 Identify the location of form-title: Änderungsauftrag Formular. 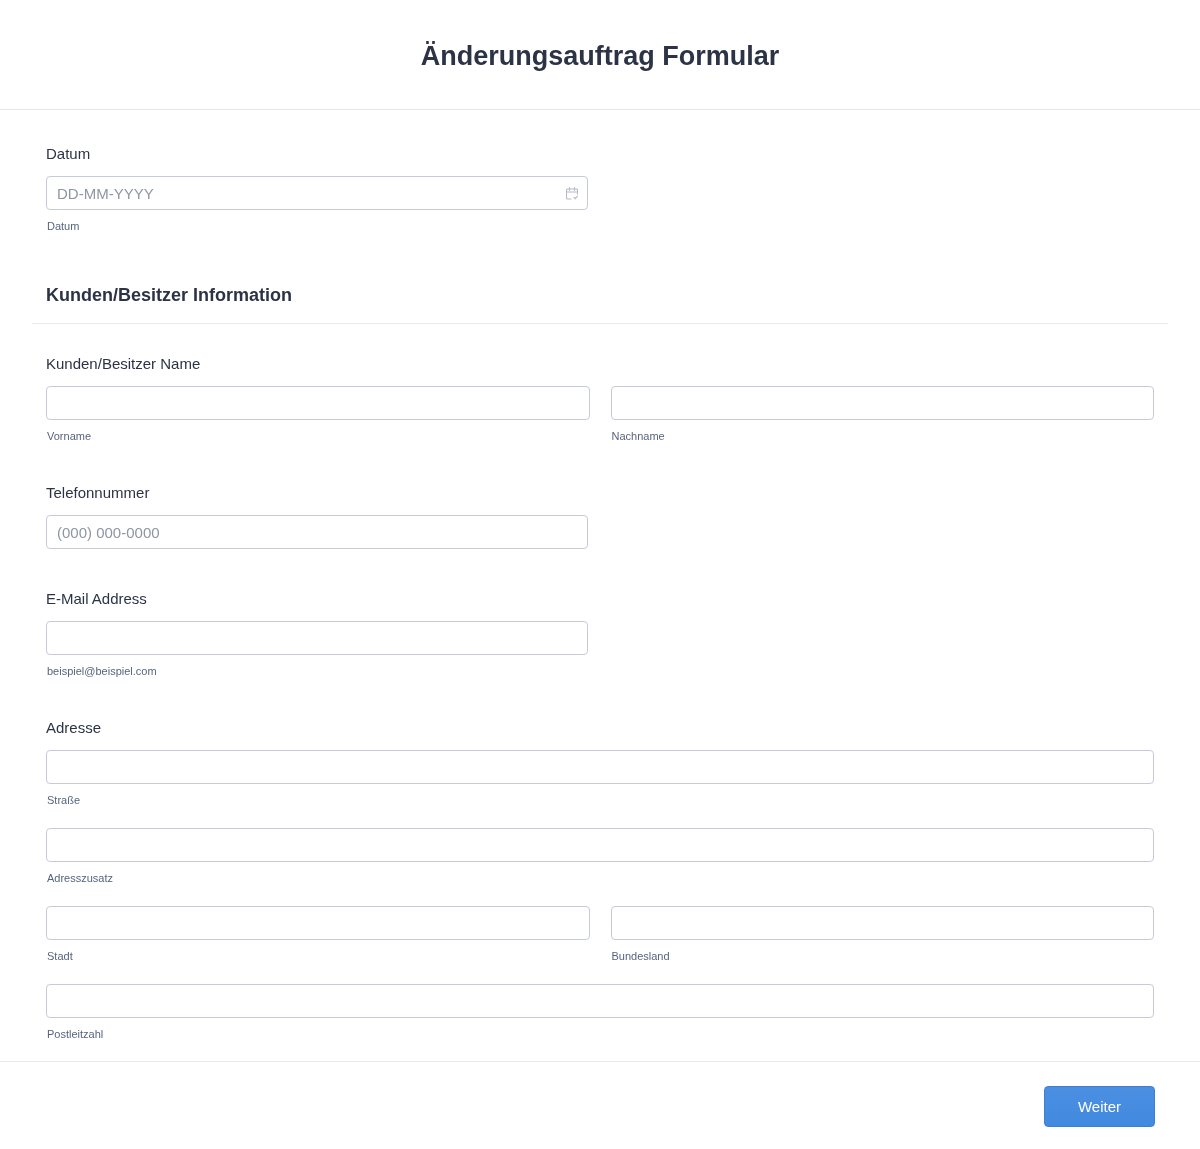
(600, 56).